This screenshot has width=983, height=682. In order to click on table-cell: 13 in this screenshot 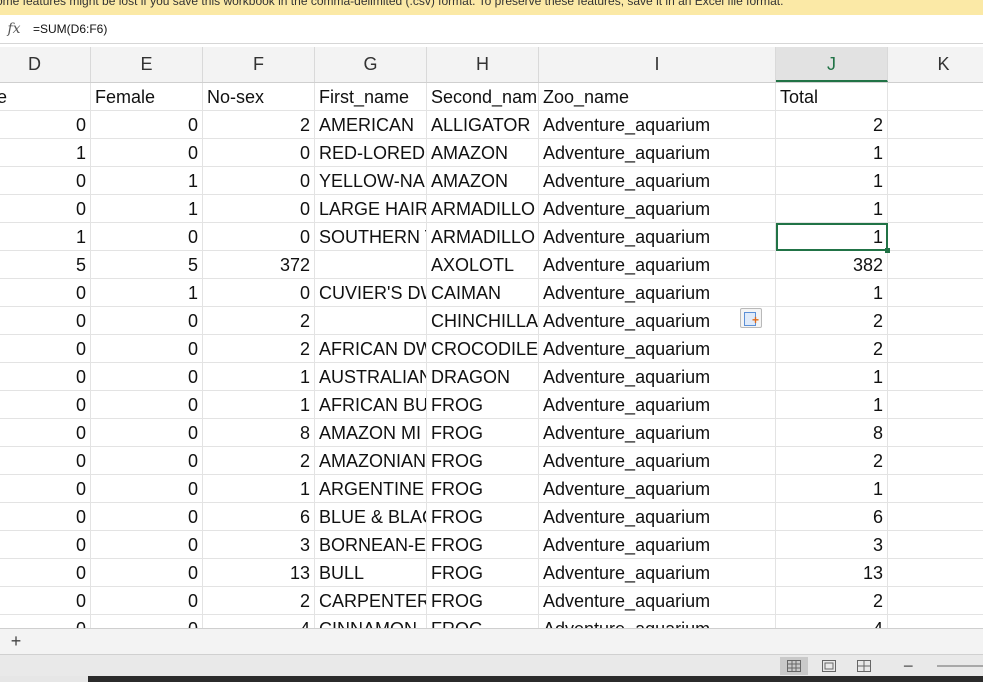, I will do `click(832, 573)`.